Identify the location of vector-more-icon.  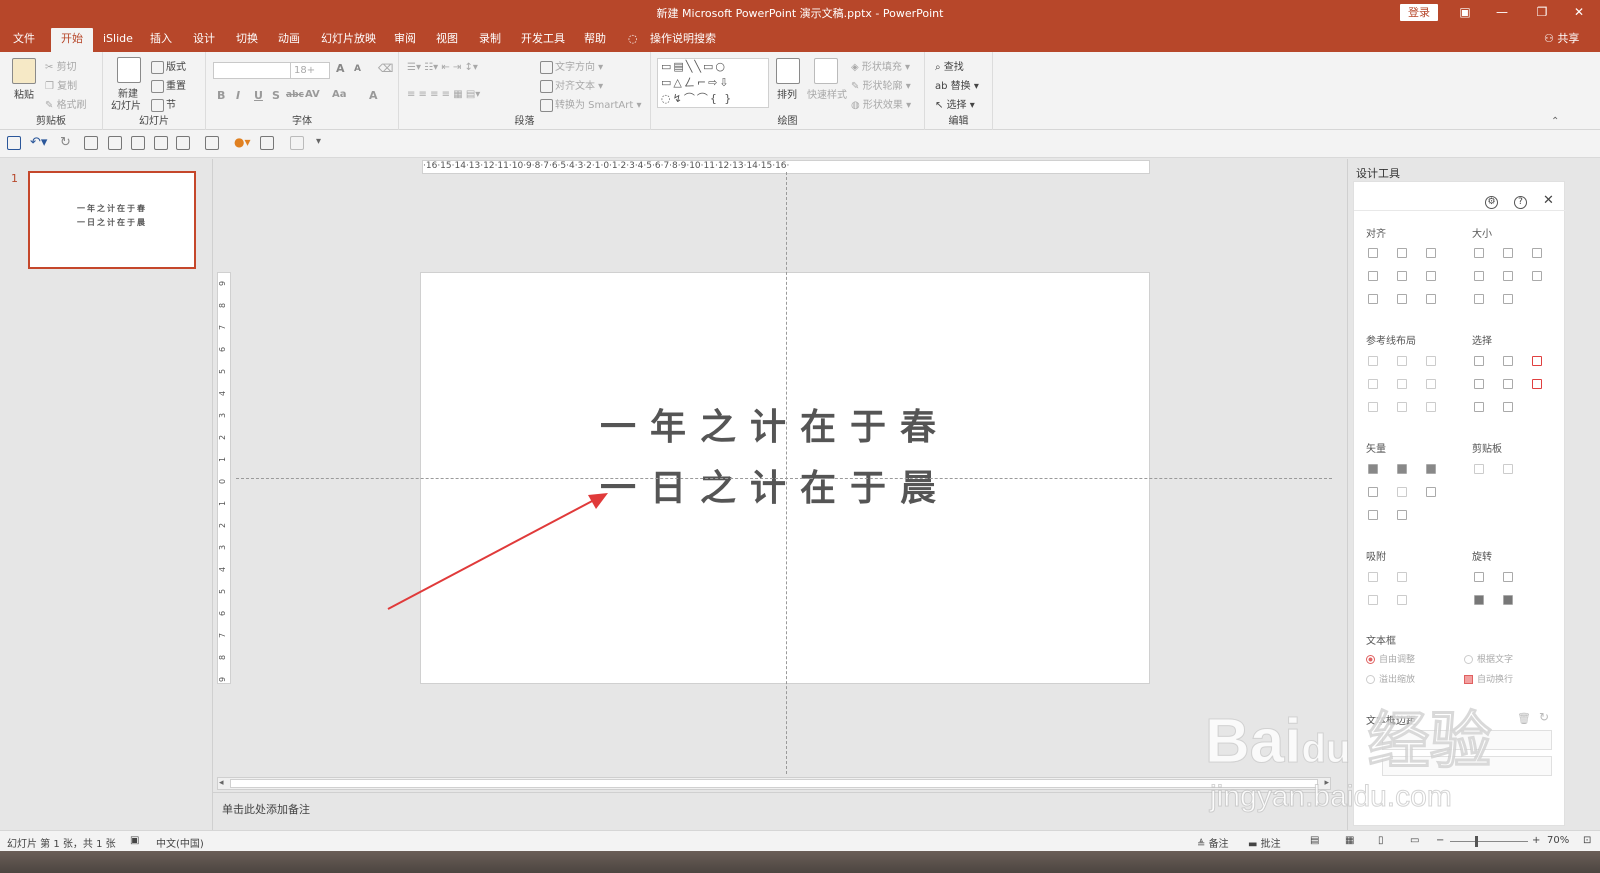
(1402, 515).